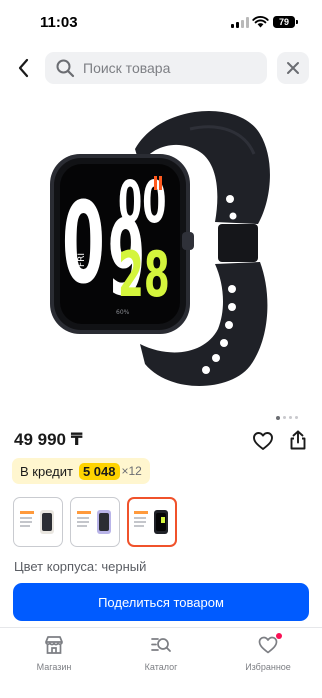 The width and height of the screenshot is (322, 698). I want to click on credit-label: В кредит, so click(46, 471).